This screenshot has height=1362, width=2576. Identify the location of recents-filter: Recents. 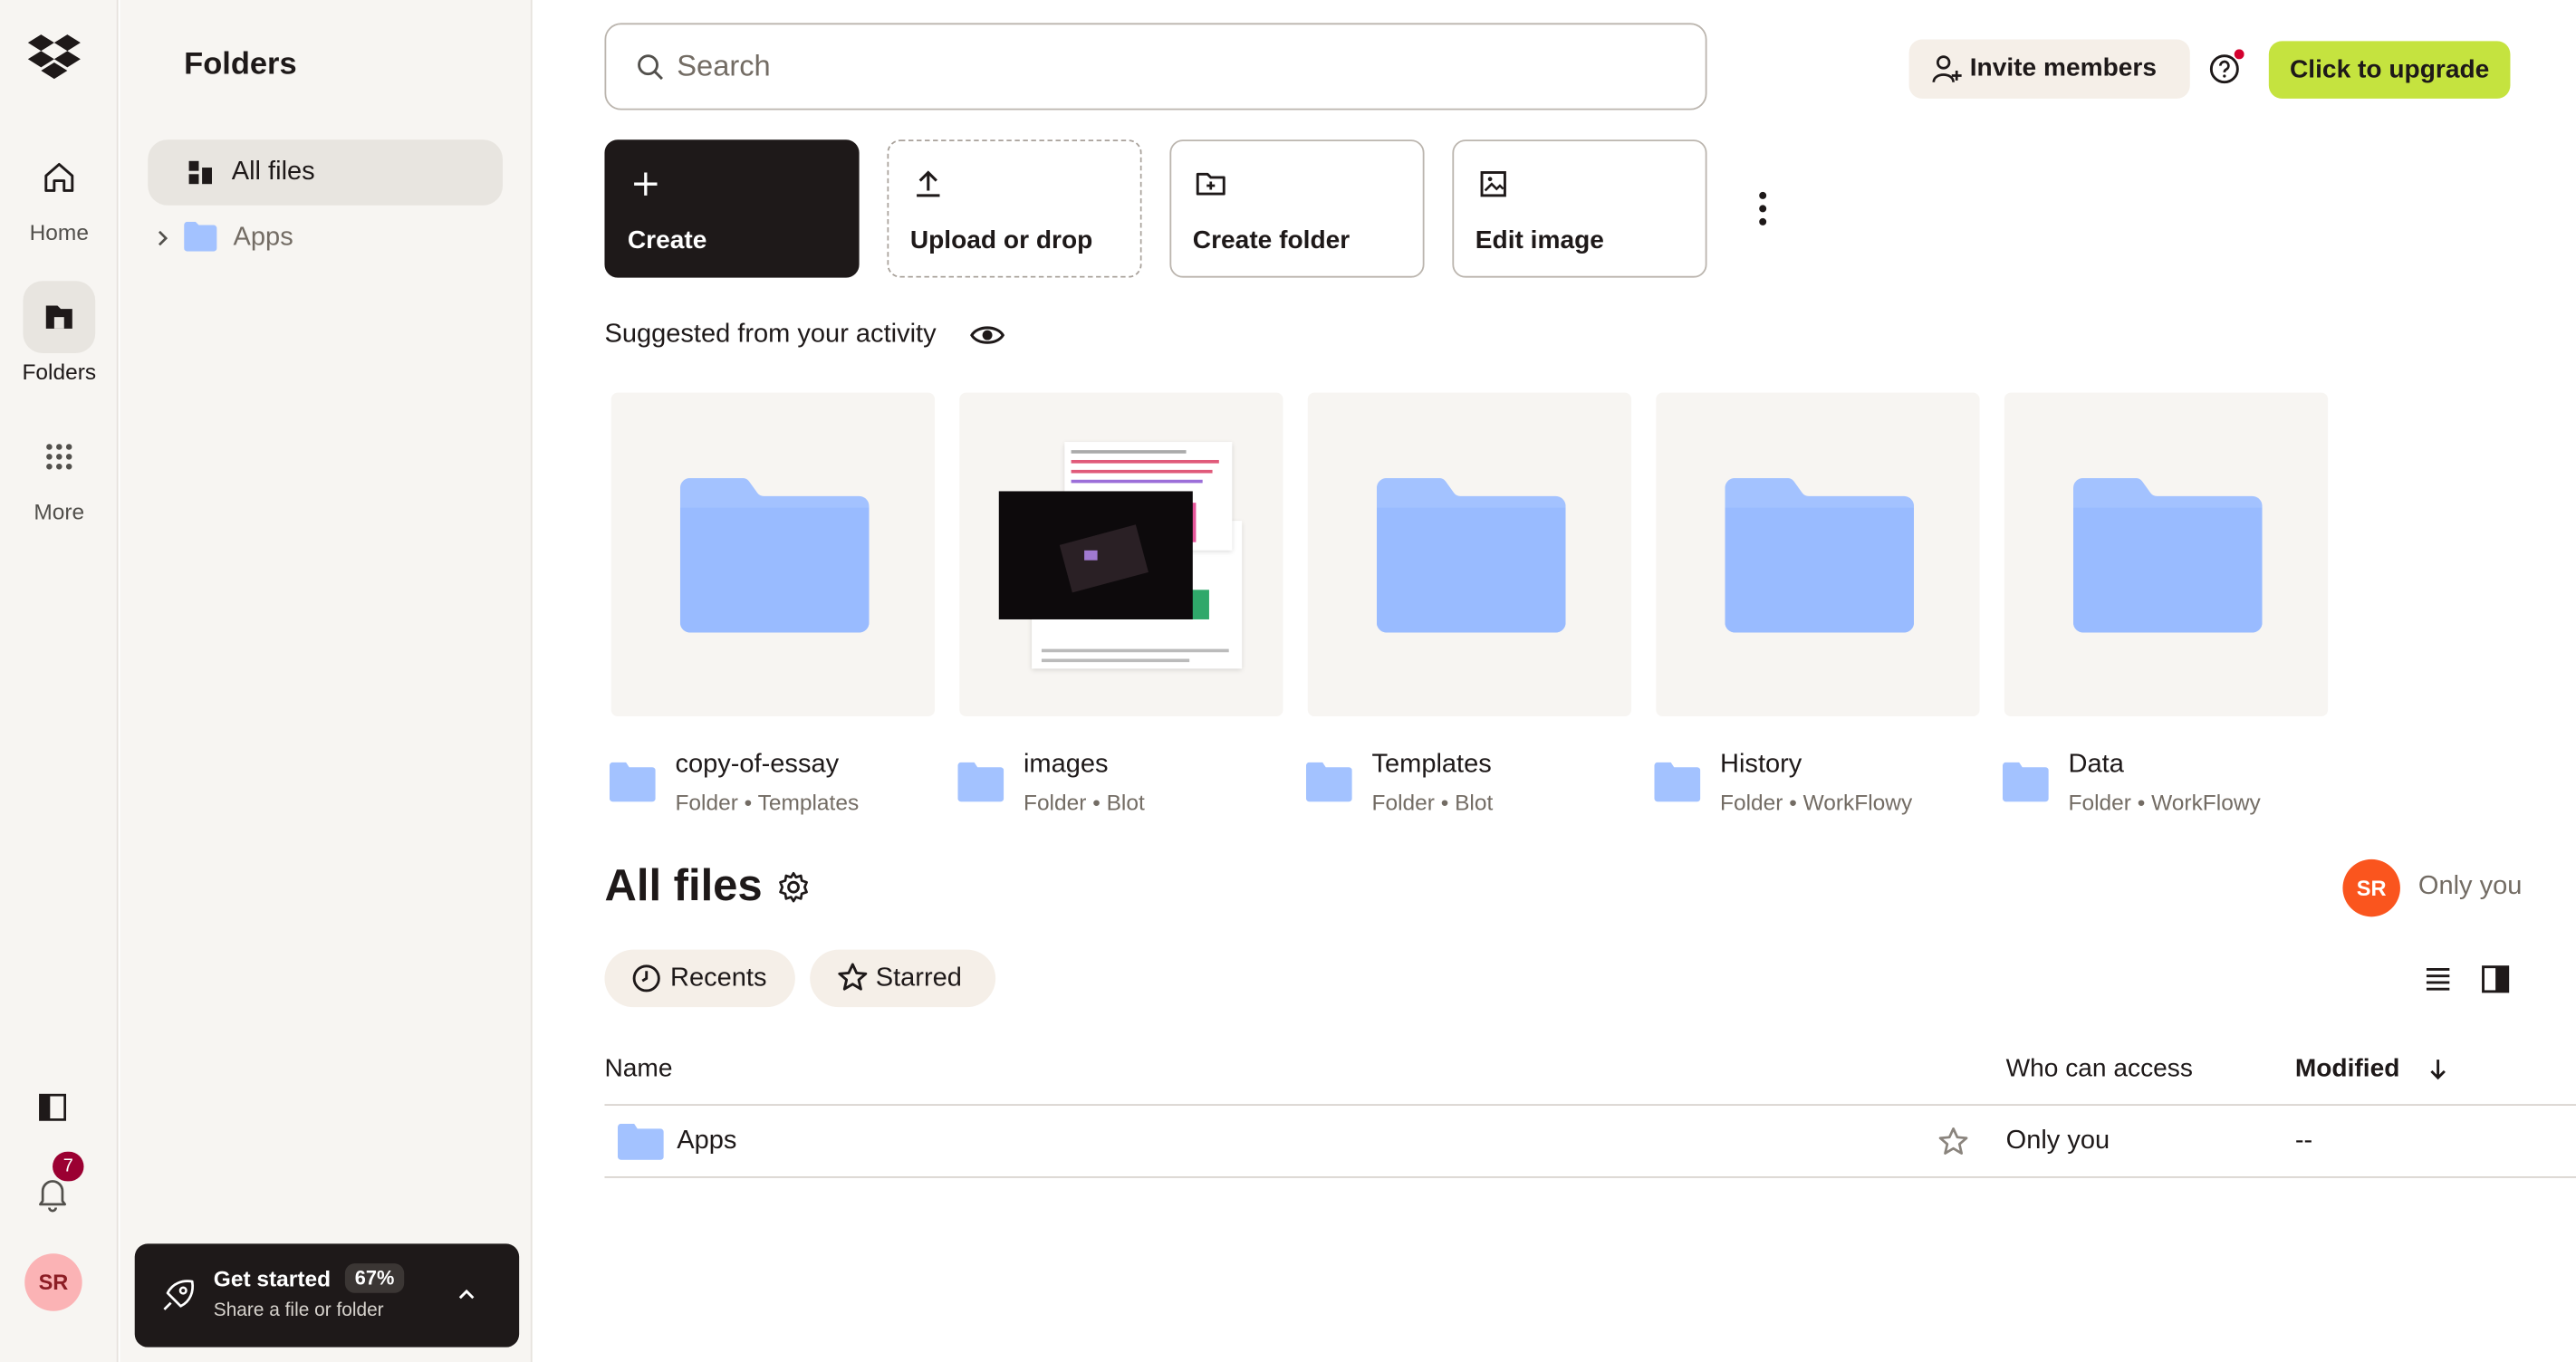
(699, 978).